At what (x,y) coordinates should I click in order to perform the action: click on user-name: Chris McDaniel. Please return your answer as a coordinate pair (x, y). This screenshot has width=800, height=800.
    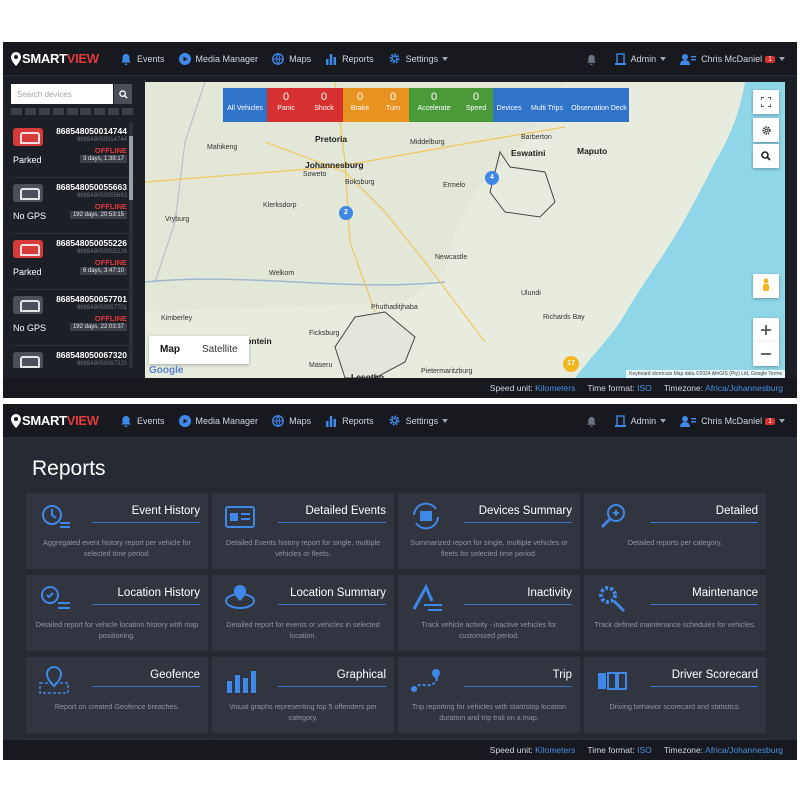
    Looking at the image, I should click on (732, 421).